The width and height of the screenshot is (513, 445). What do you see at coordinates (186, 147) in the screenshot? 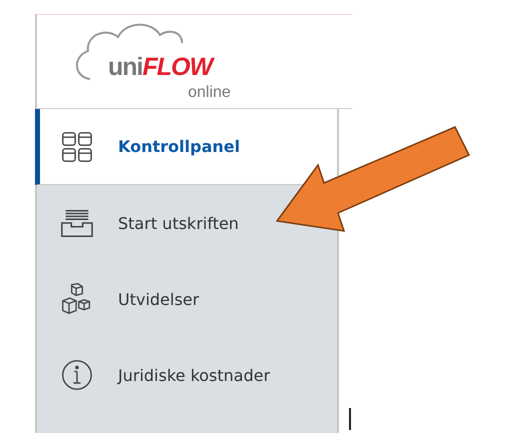
I see `sidebar-item: Kontrollpanel` at bounding box center [186, 147].